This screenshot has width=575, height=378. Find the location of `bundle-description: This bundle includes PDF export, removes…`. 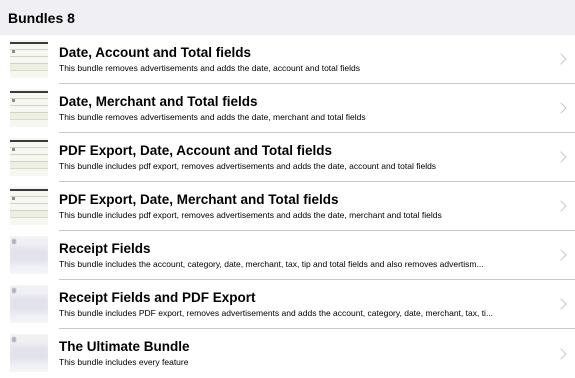

bundle-description: This bundle includes PDF export, removes… is located at coordinates (276, 313).